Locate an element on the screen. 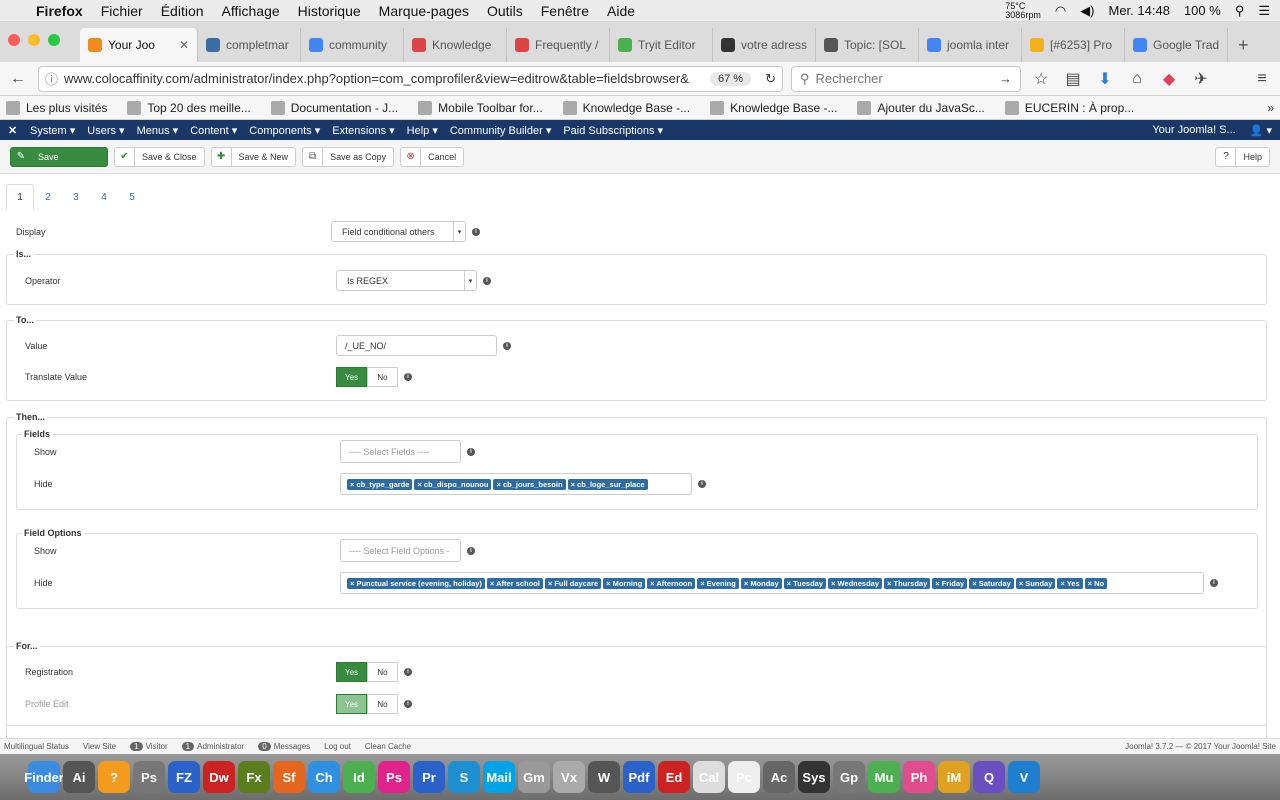 Image resolution: width=1280 pixels, height=800 pixels. pocket-icon: ◆ is located at coordinates (1169, 79).